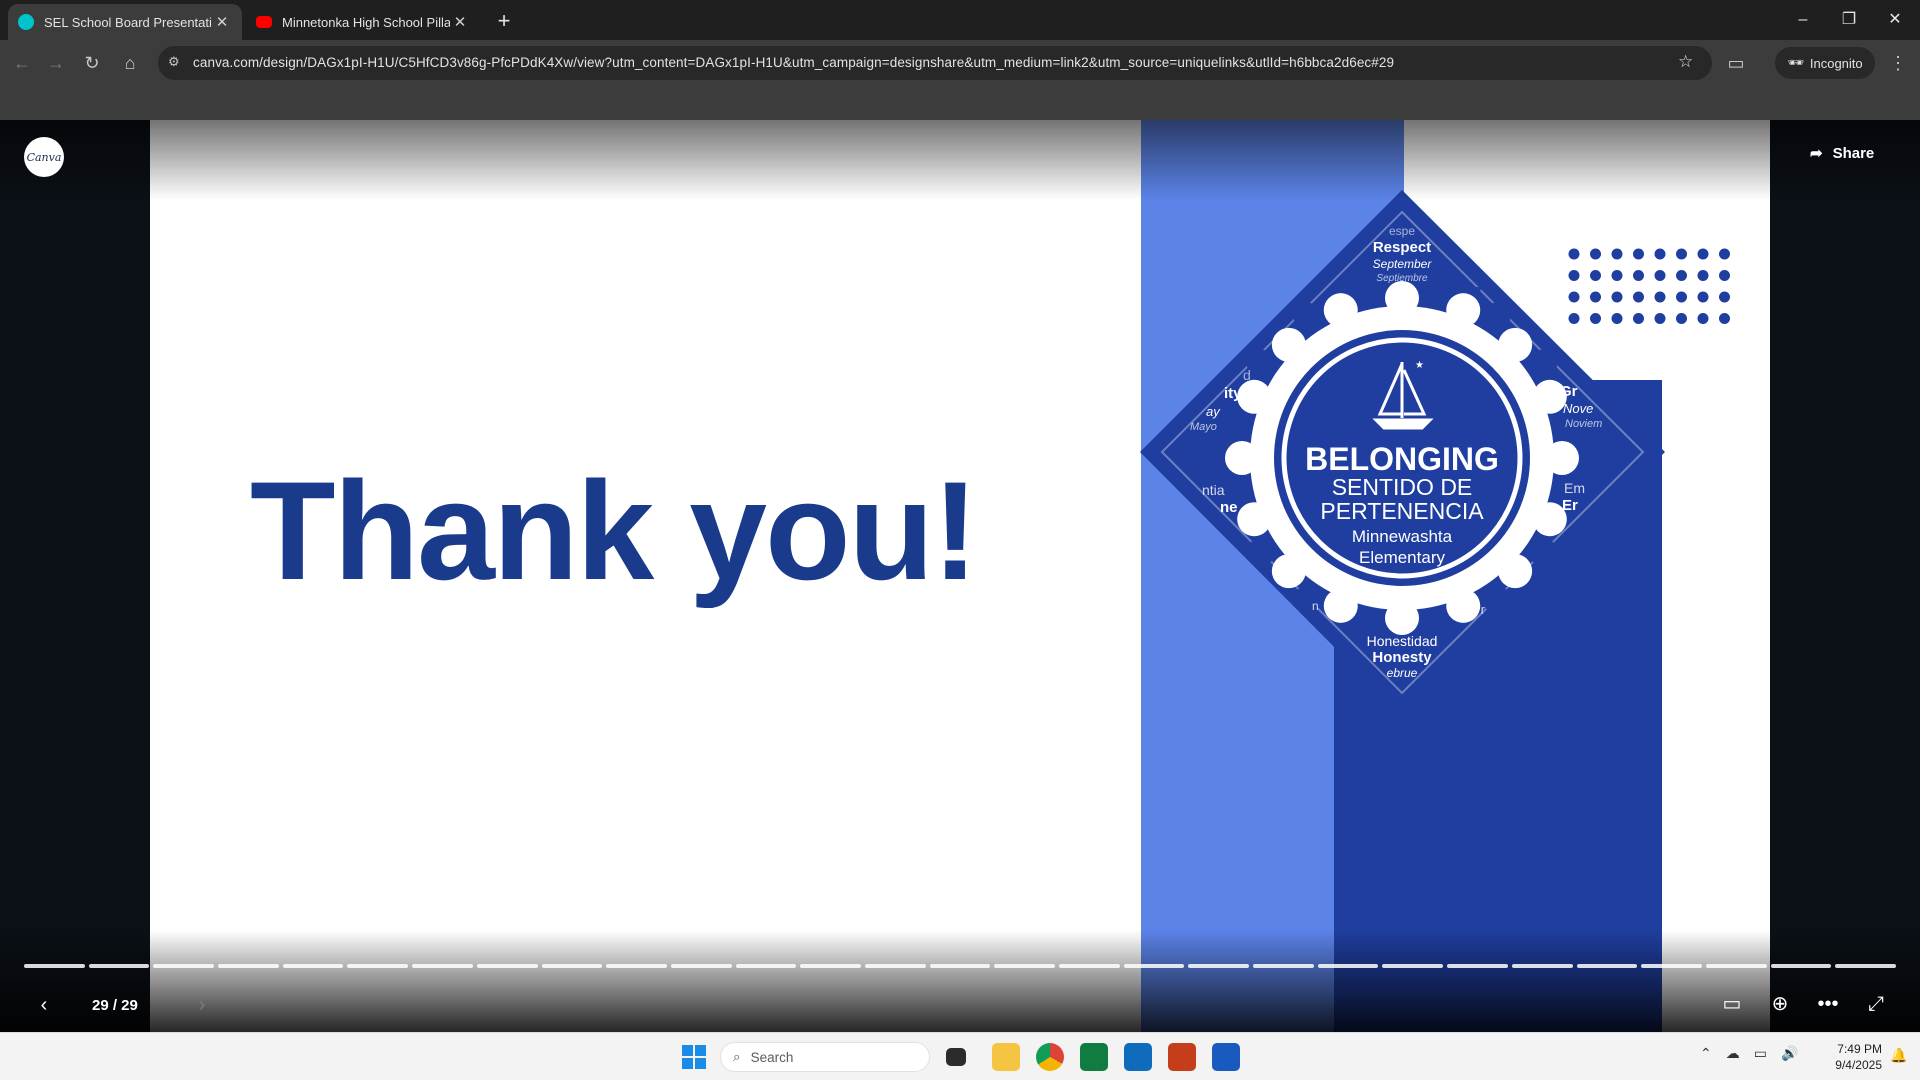 This screenshot has width=1920, height=1080. What do you see at coordinates (363, 22) in the screenshot?
I see `tab-minnetonka-pillars: Minnetonka High School Pillars ✕` at bounding box center [363, 22].